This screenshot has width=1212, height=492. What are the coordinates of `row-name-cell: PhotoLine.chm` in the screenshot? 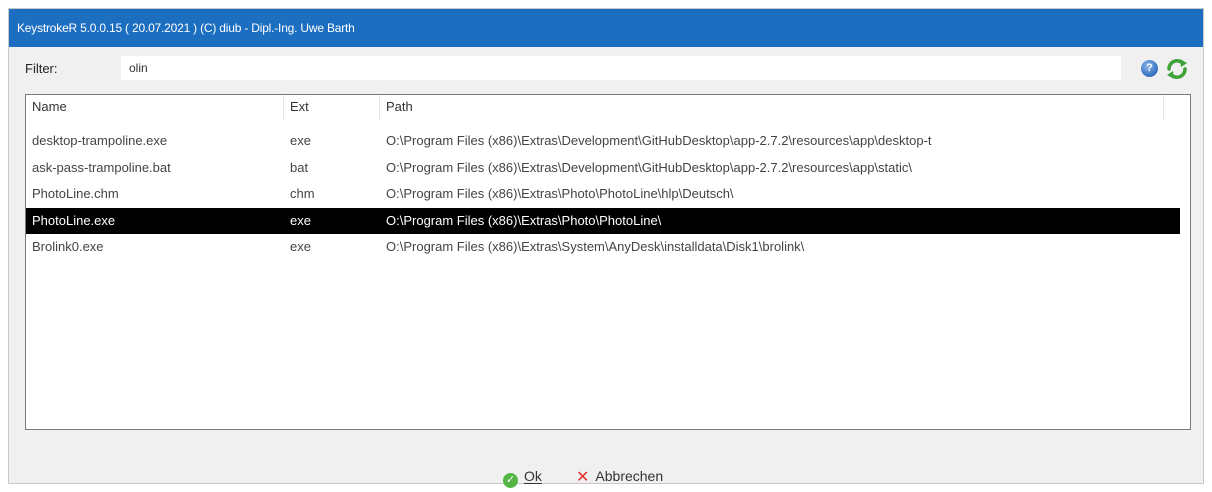 It's located at (75, 193).